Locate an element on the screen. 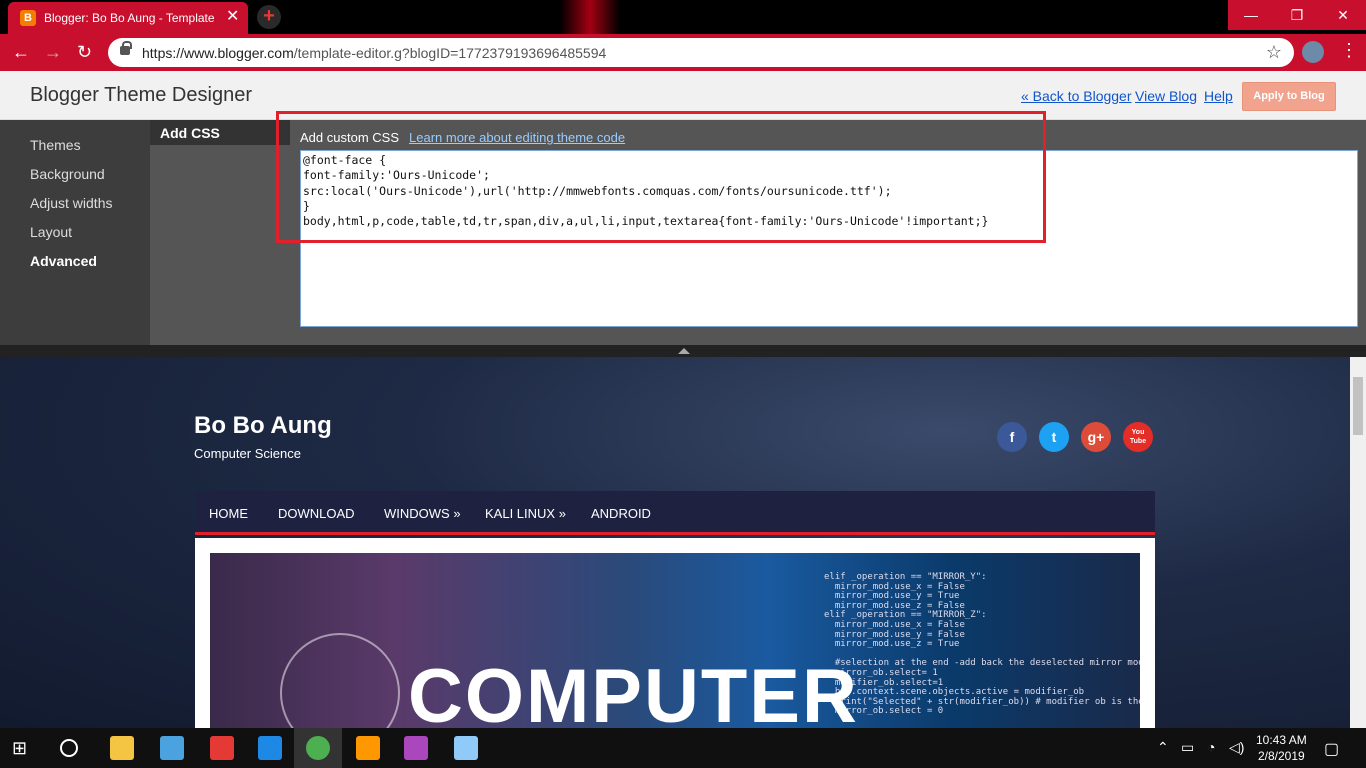 This screenshot has width=1366, height=768. lock-icon is located at coordinates (126, 48).